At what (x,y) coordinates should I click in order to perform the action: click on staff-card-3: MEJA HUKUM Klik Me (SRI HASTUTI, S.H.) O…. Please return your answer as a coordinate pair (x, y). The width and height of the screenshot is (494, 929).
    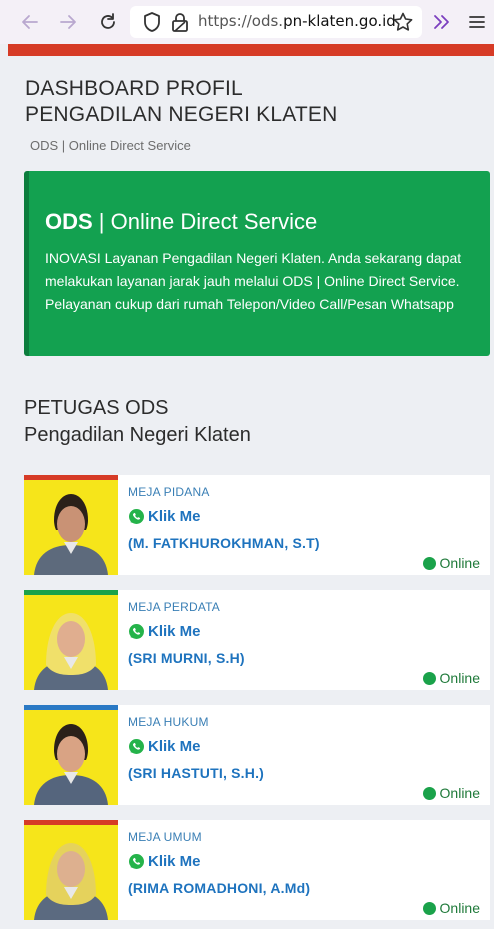
    Looking at the image, I should click on (257, 755).